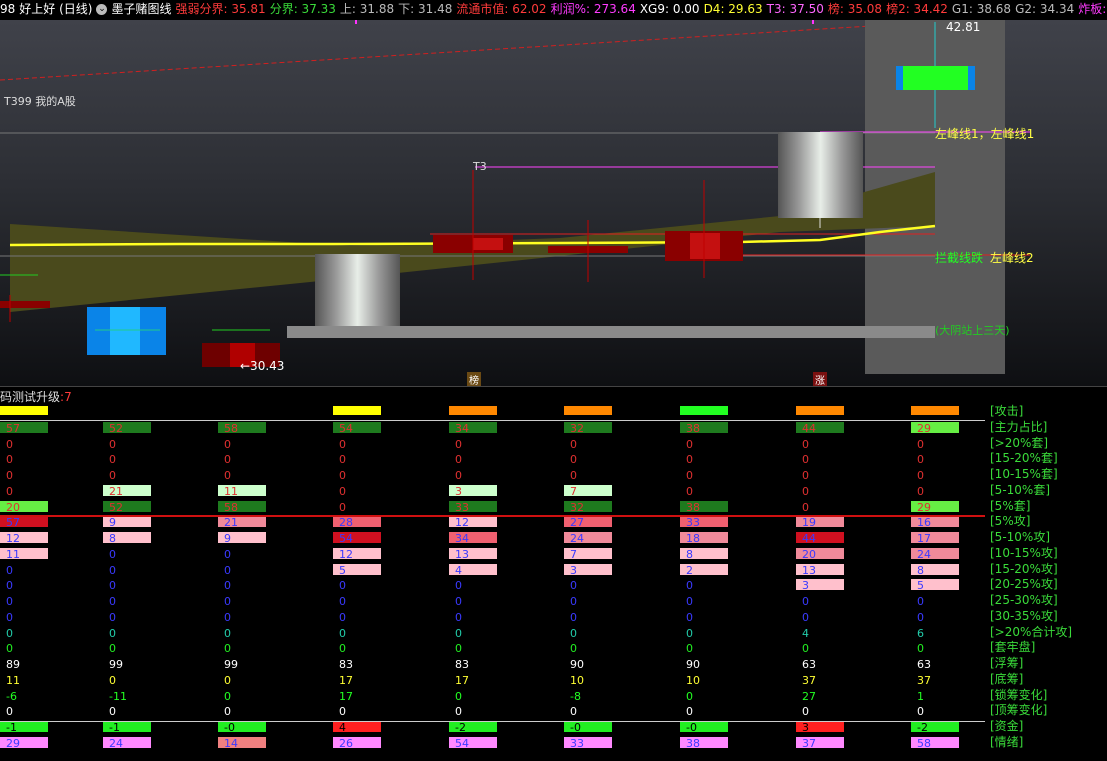 The width and height of the screenshot is (1107, 761). I want to click on indicator-cell: 7, so click(588, 554).